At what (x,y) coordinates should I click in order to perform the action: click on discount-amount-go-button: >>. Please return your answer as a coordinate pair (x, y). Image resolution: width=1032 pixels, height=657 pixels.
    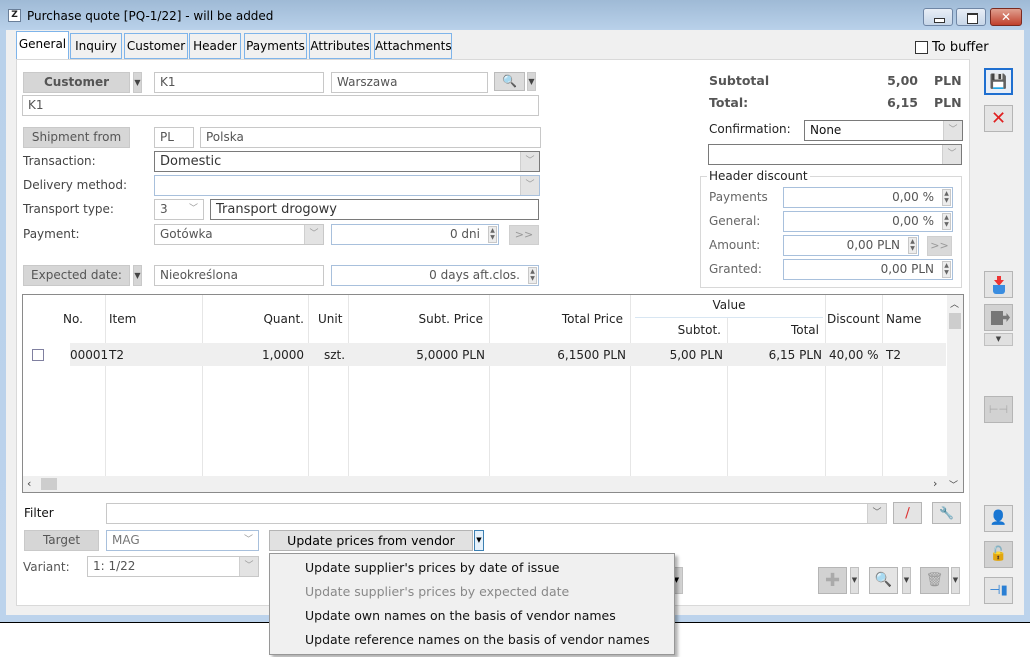
    Looking at the image, I should click on (939, 246).